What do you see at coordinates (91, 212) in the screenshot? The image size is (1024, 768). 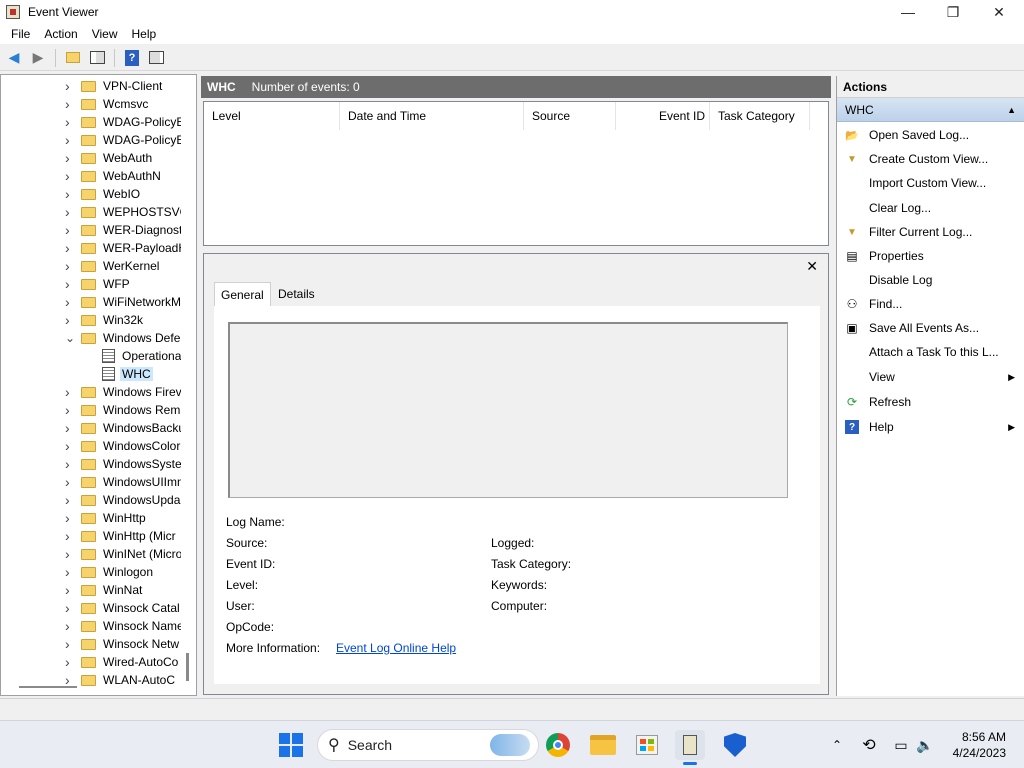 I see `tree-folder-item: › WEPHOSTSVC` at bounding box center [91, 212].